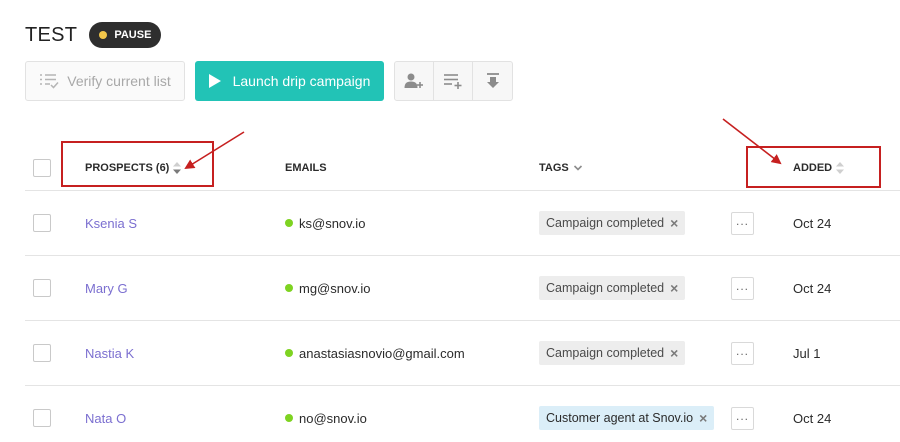  What do you see at coordinates (106, 288) in the screenshot?
I see `prospect-name-link: Mary G` at bounding box center [106, 288].